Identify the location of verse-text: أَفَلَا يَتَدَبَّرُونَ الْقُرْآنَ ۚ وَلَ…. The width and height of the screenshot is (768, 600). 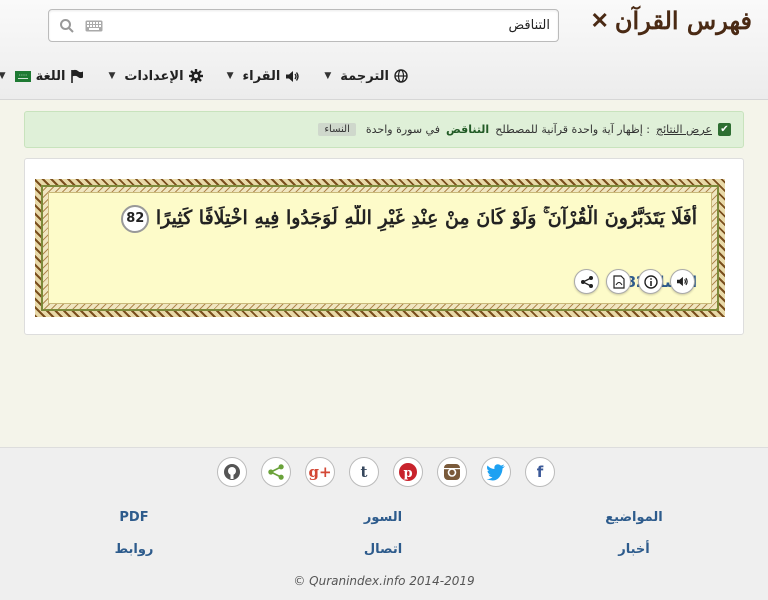
(426, 218).